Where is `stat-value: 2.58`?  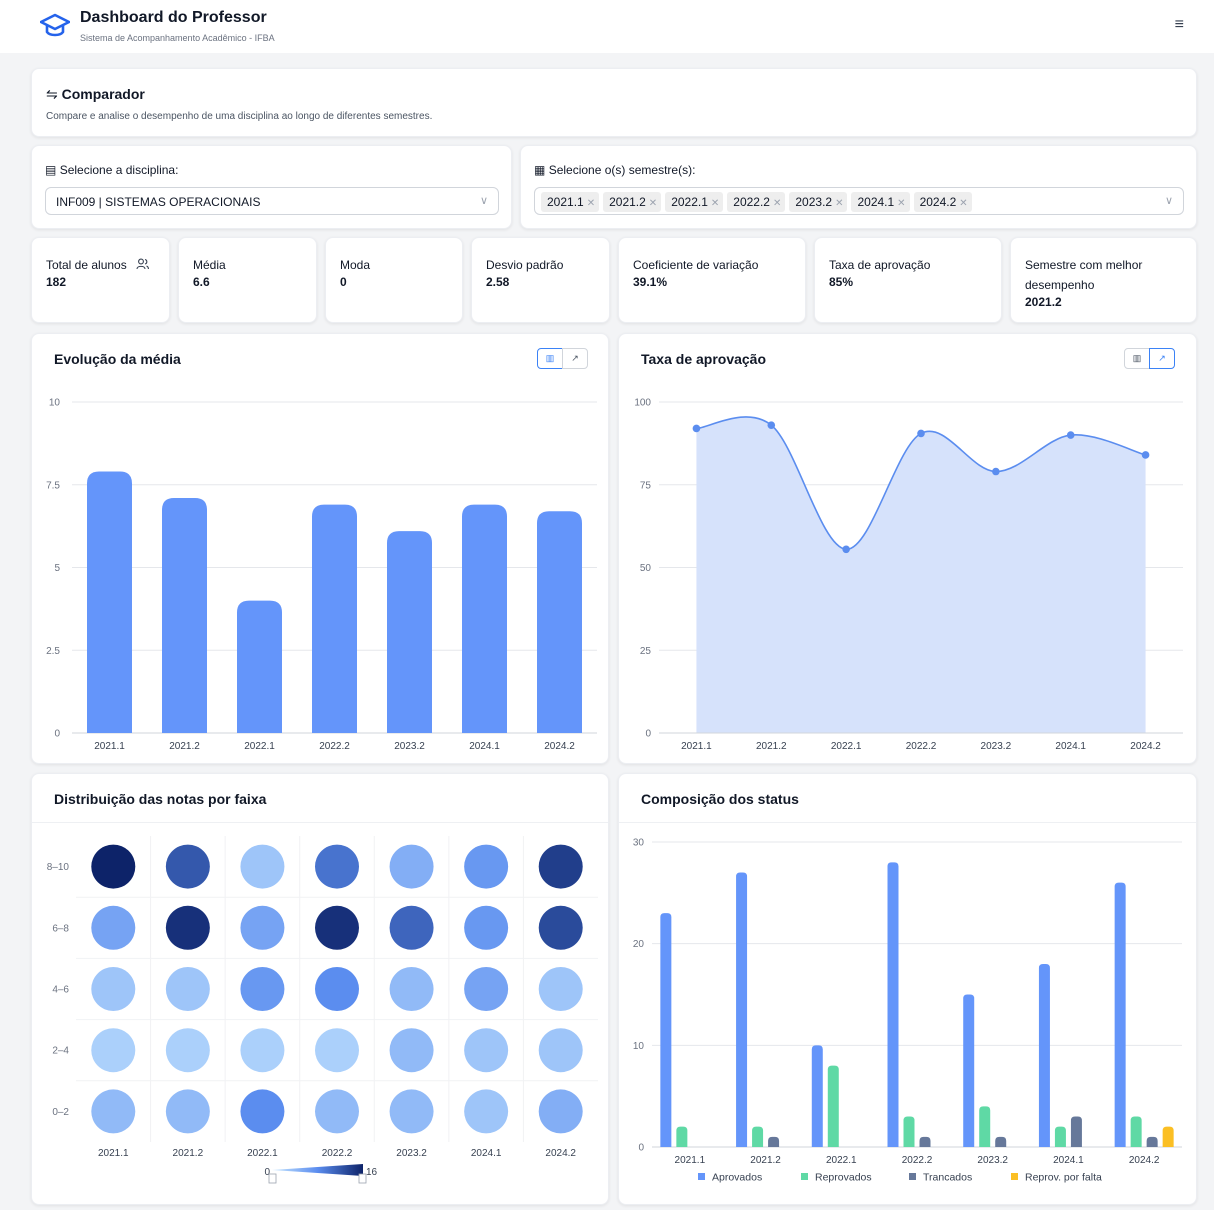
stat-value: 2.58 is located at coordinates (498, 282).